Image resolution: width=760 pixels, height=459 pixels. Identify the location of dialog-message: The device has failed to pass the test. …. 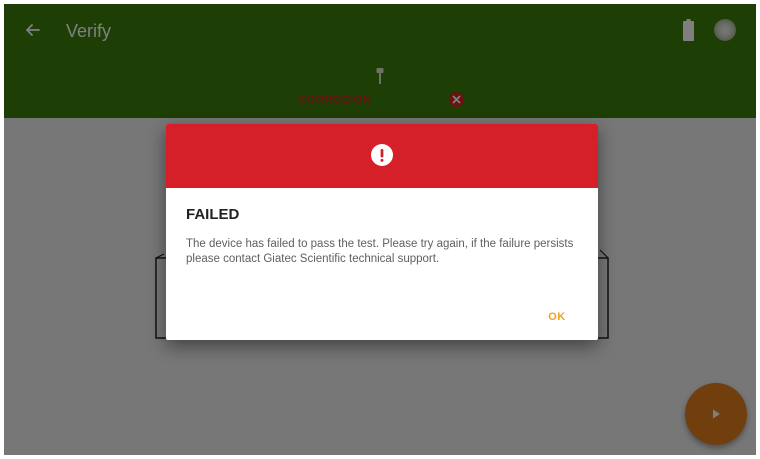
(380, 251).